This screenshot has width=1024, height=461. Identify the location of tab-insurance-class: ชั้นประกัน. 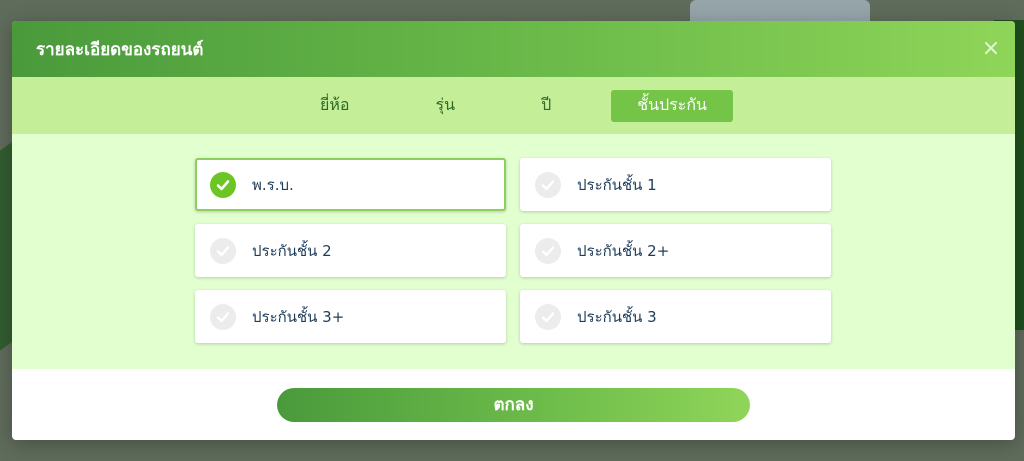
(672, 105).